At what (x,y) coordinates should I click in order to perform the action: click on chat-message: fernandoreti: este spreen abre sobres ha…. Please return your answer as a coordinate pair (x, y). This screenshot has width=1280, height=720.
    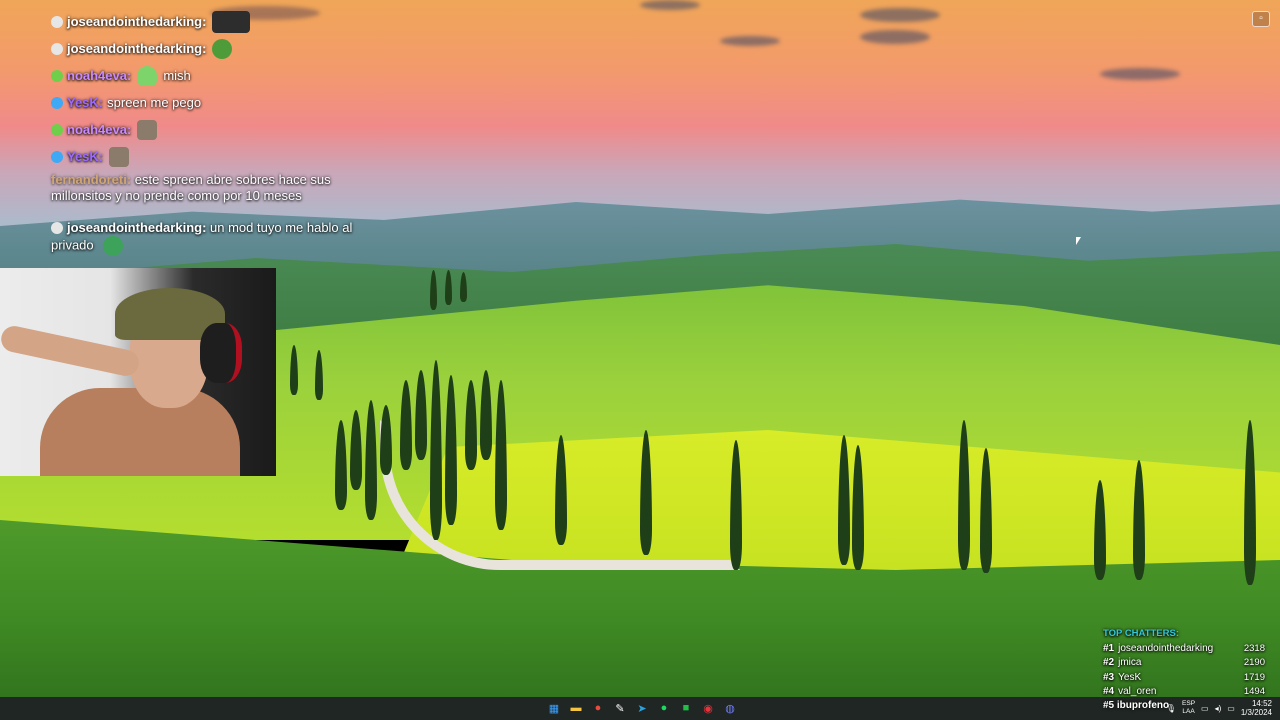
    Looking at the image, I should click on (216, 194).